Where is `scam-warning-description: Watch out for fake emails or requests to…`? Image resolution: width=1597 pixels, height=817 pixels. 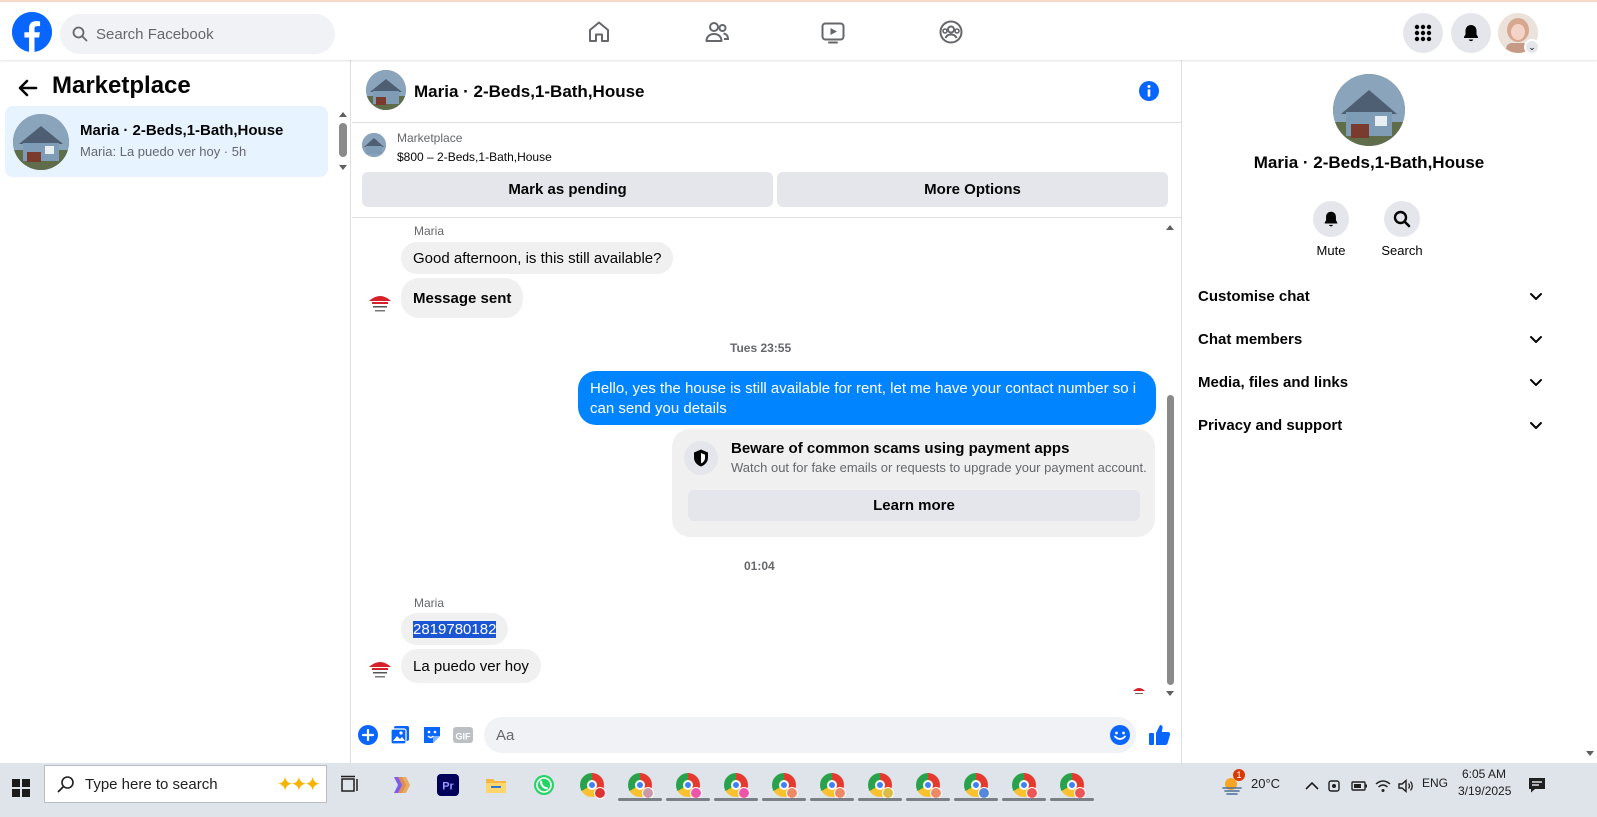
scam-warning-description: Watch out for fake emails or requests to… is located at coordinates (939, 467).